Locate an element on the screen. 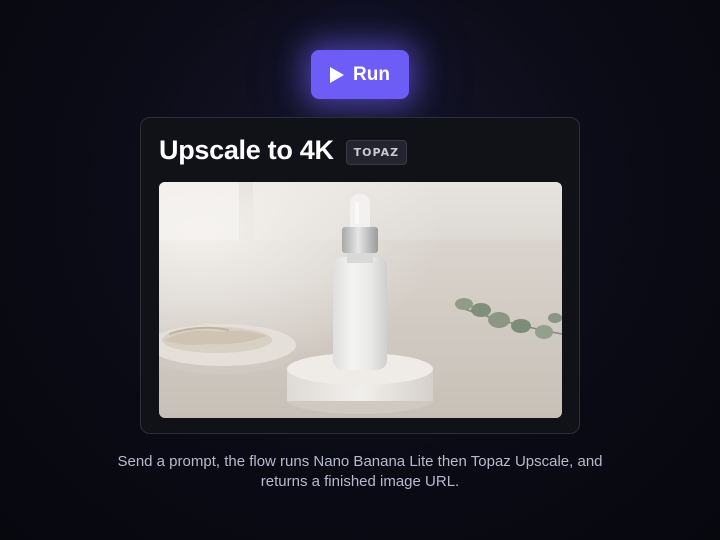  run-button-label: Run is located at coordinates (371, 74).